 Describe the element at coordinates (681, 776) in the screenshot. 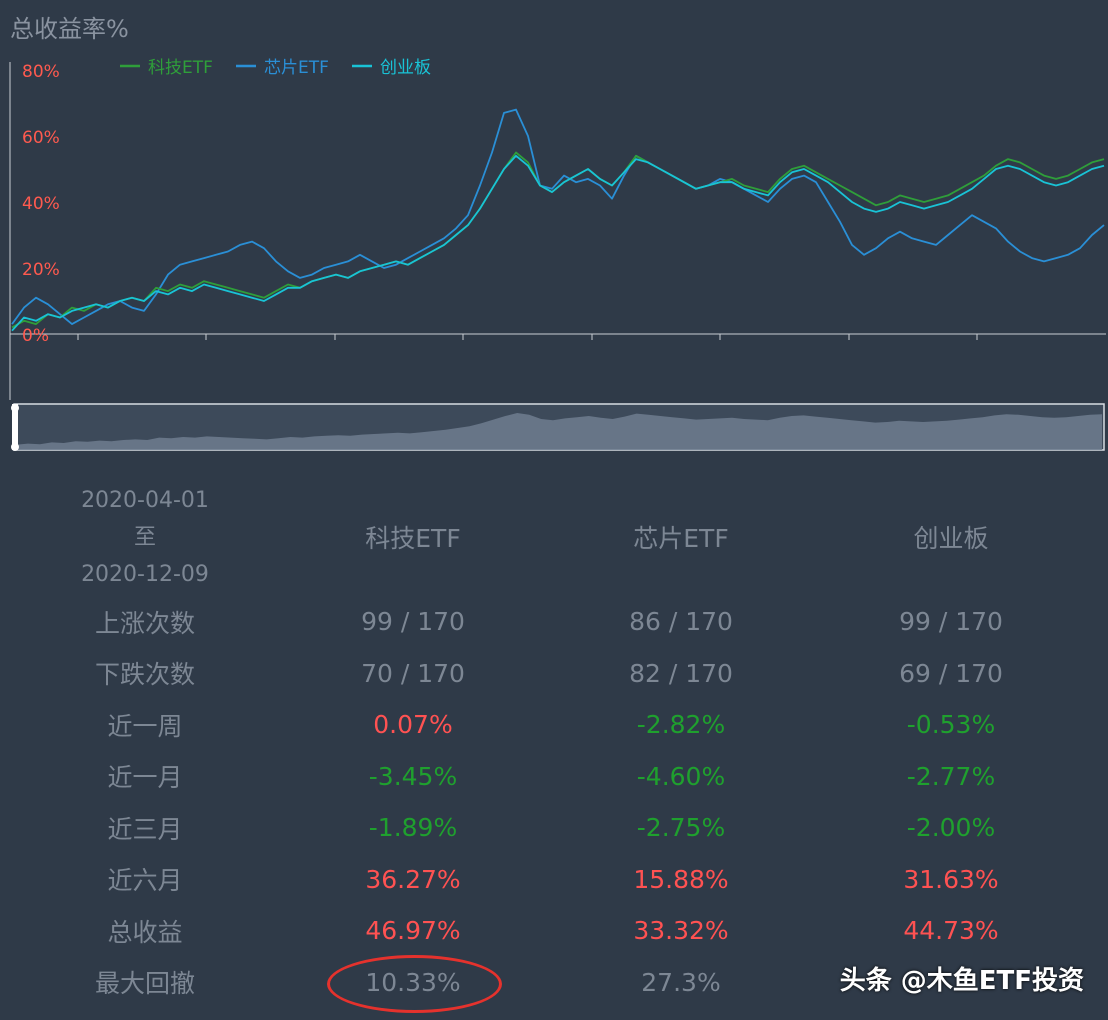

I see `table-cell: -4.60%` at that location.